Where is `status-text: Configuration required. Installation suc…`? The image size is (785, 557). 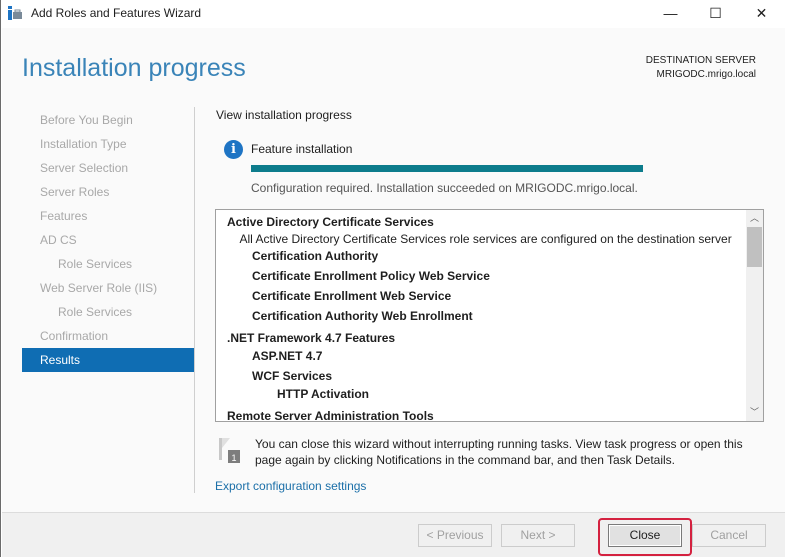 status-text: Configuration required. Installation suc… is located at coordinates (444, 188).